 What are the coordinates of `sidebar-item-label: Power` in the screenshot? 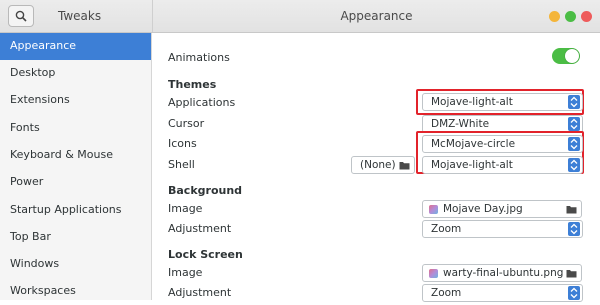 It's located at (27, 181).